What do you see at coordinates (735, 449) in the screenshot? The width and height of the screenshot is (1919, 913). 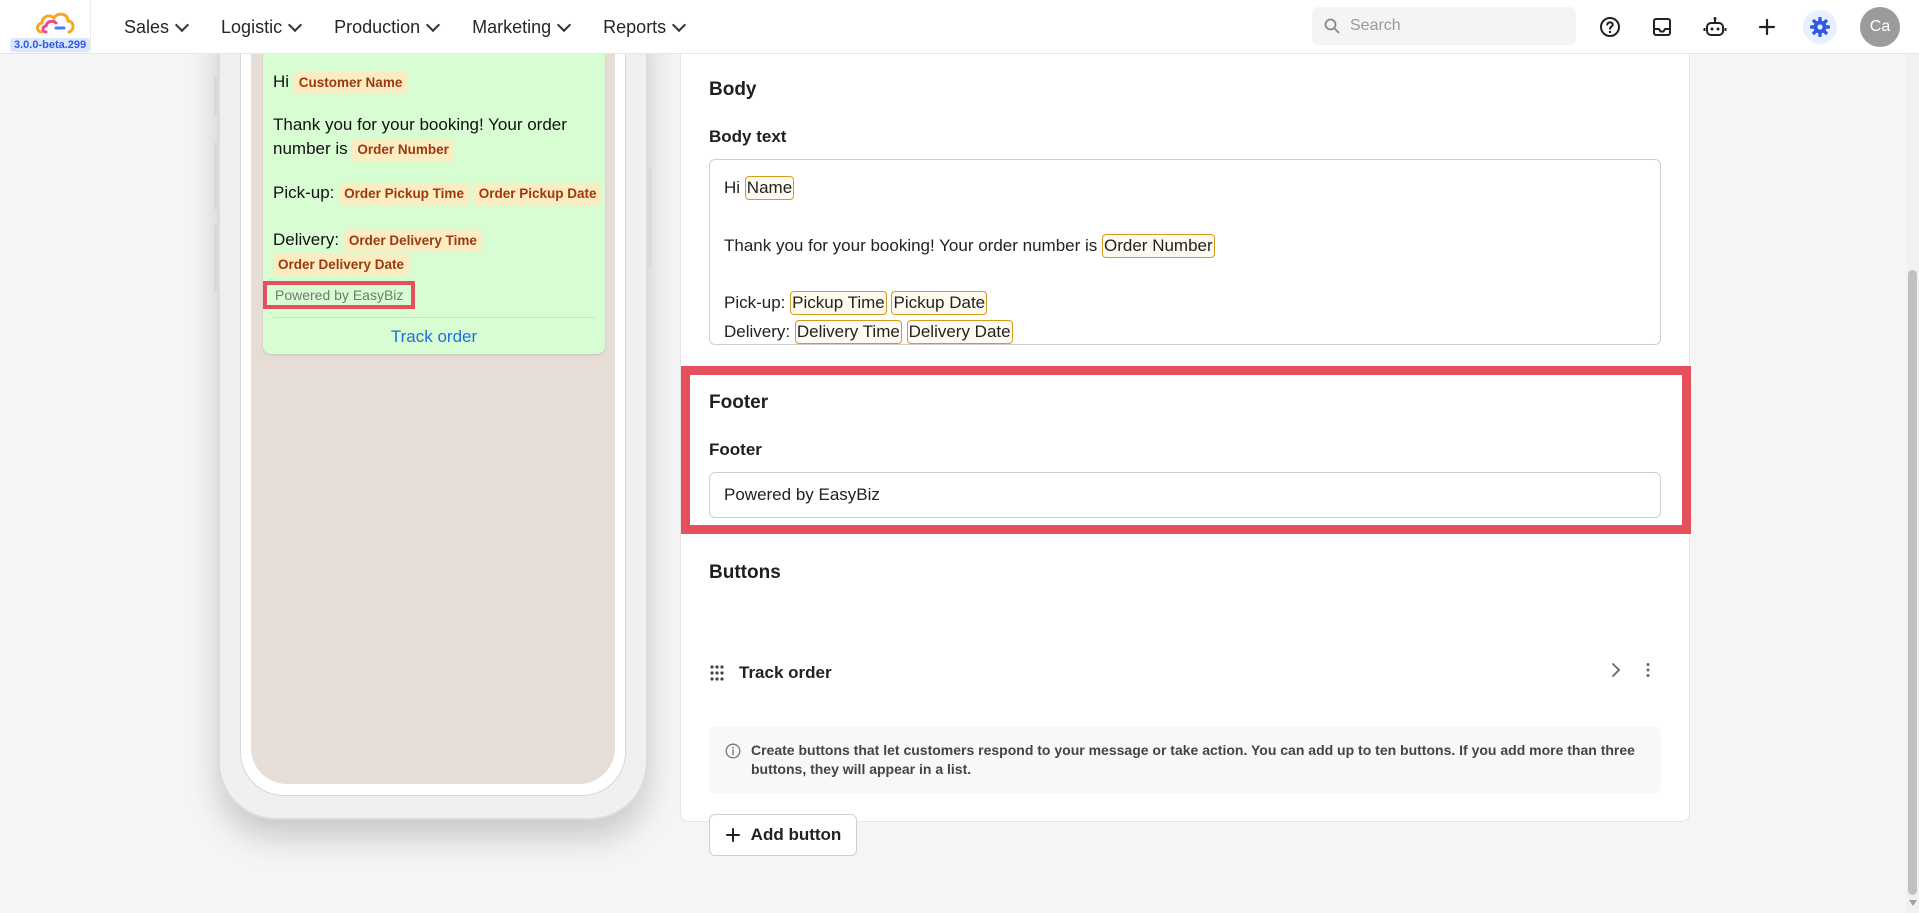 I see `footer-field-label: Footer` at bounding box center [735, 449].